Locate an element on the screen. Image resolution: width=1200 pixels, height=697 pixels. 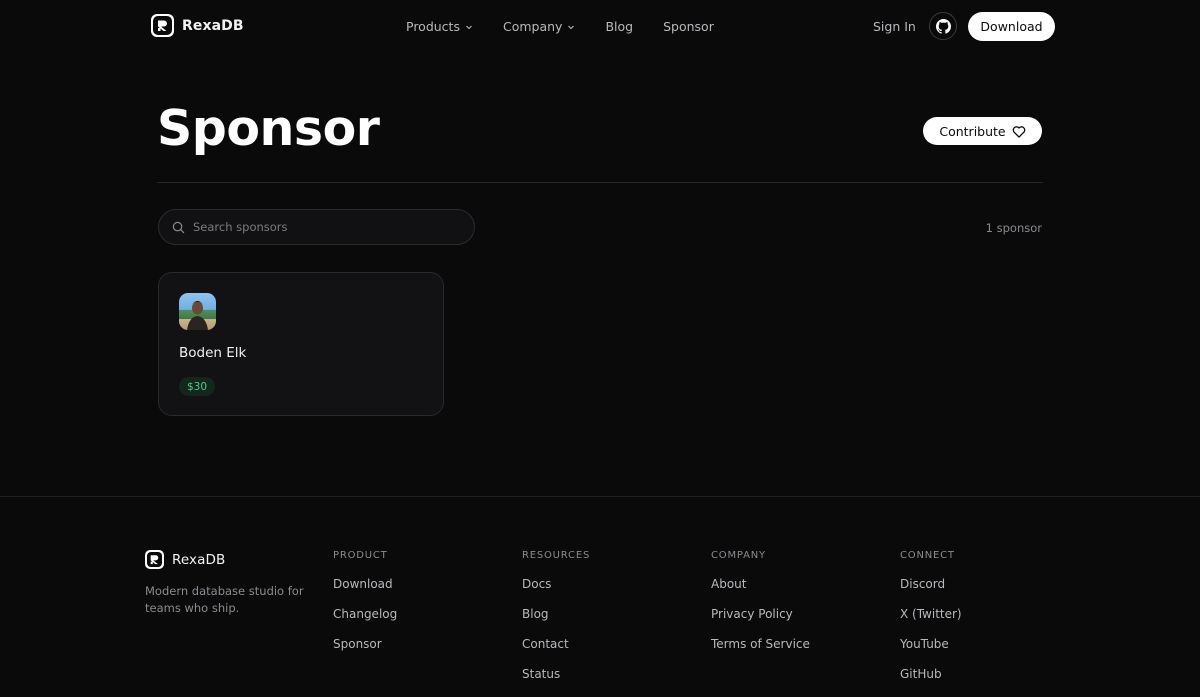
sign-in-link: Sign In is located at coordinates (894, 26).